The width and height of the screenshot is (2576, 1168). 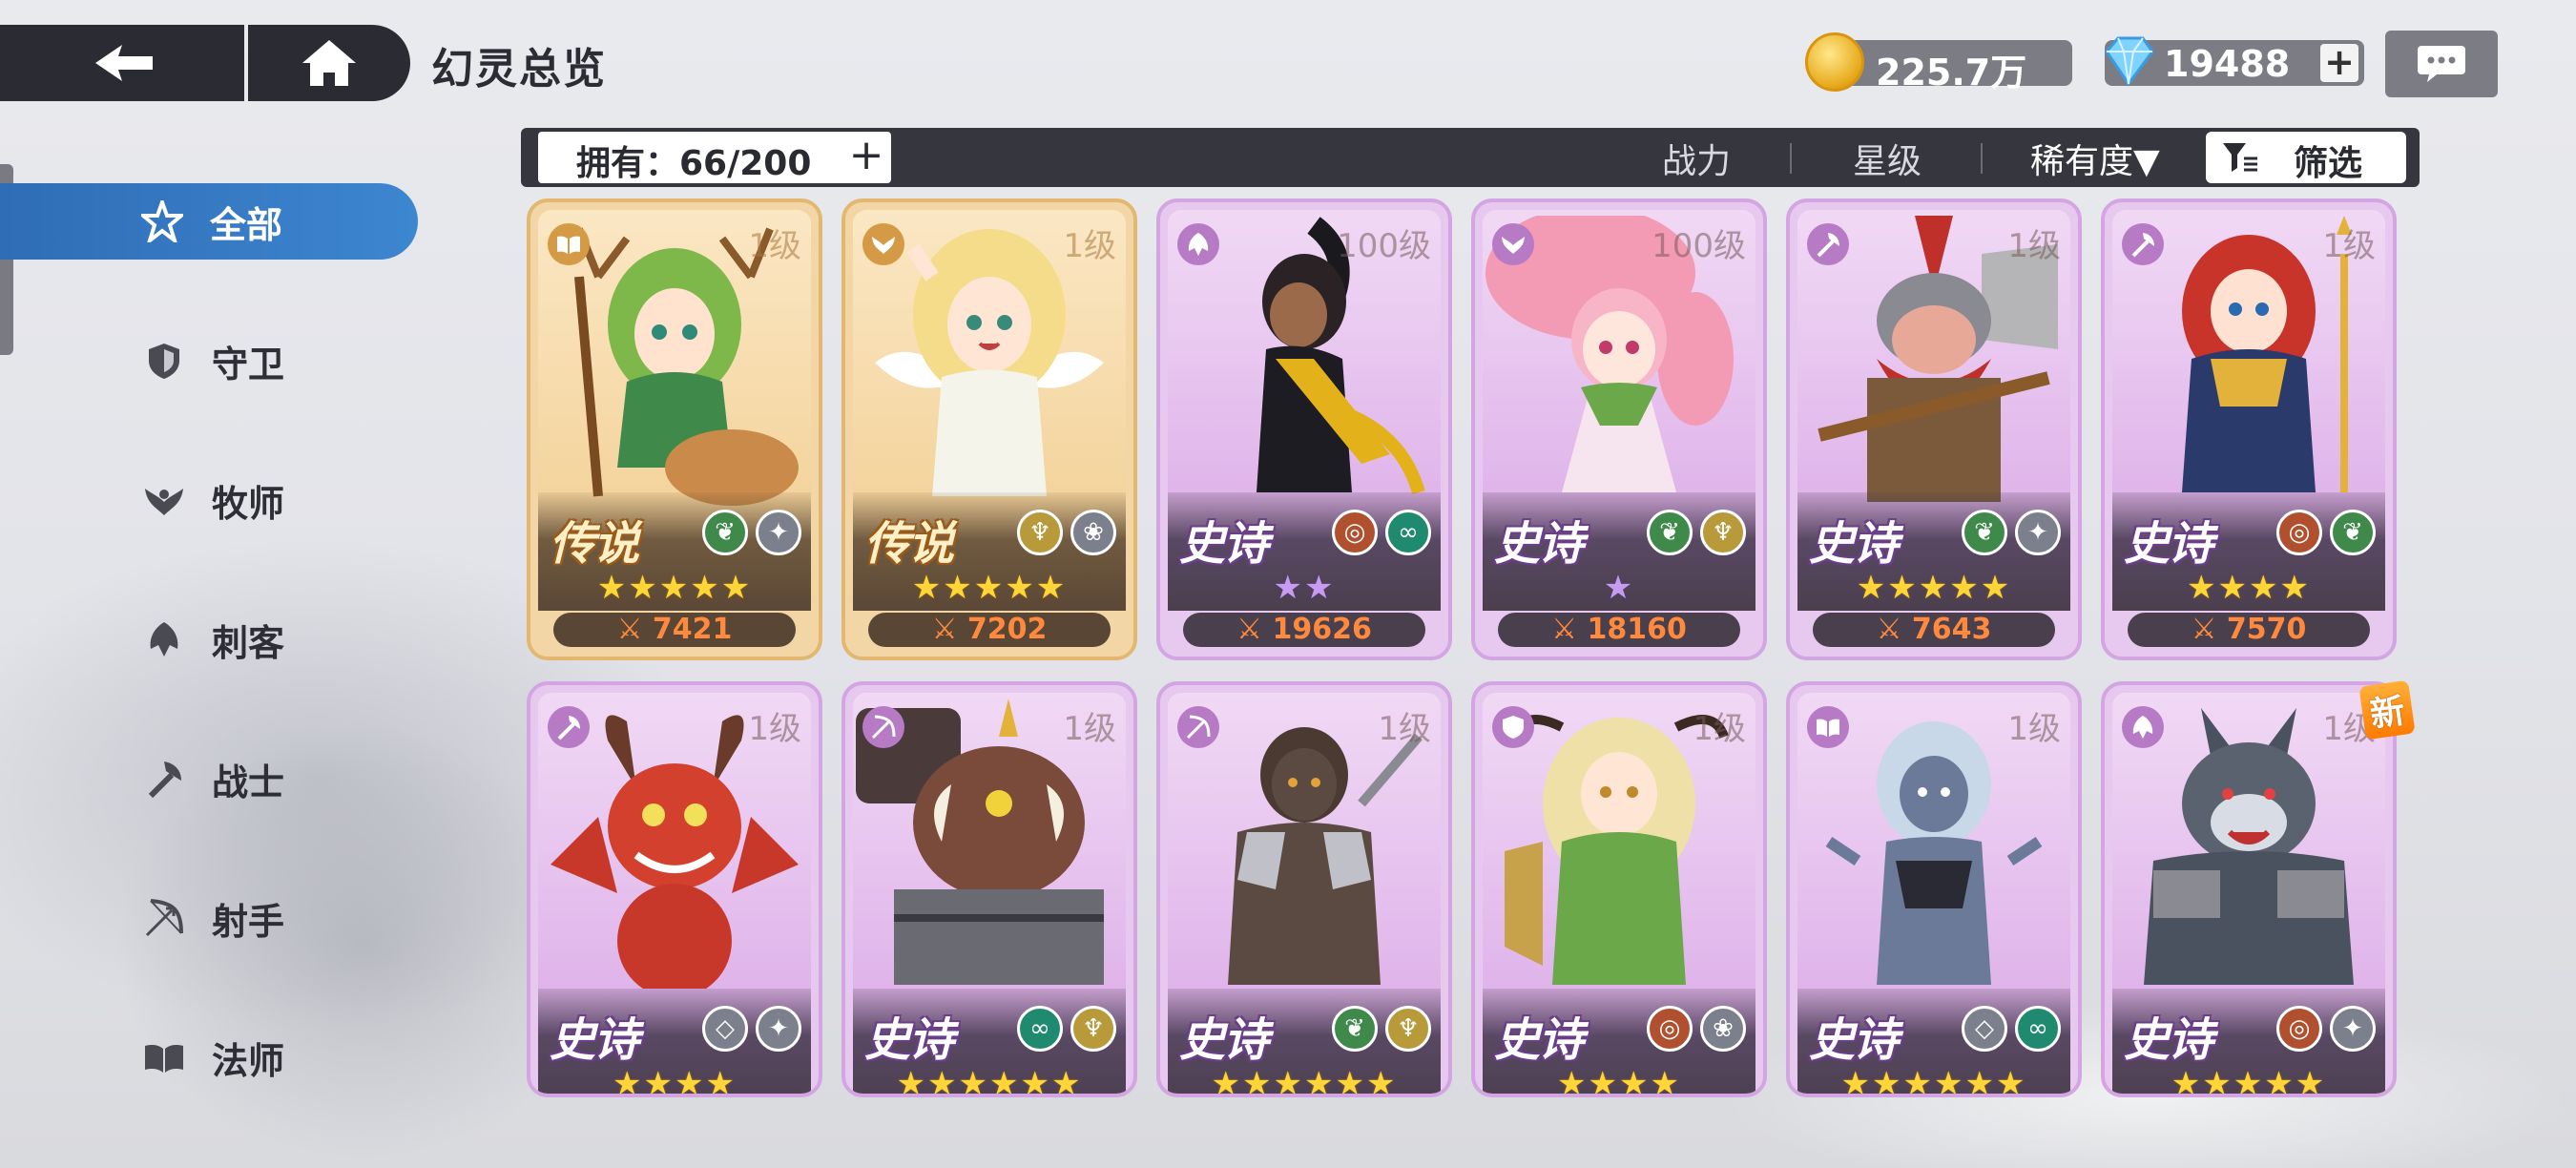 What do you see at coordinates (2387, 709) in the screenshot?
I see `new-badge: 新` at bounding box center [2387, 709].